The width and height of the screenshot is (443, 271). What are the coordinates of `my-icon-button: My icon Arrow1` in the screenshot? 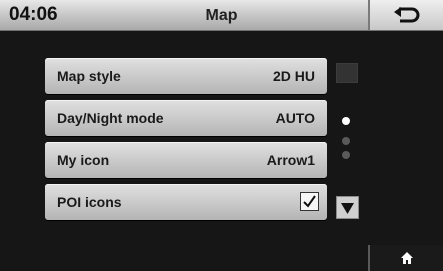 It's located at (186, 160).